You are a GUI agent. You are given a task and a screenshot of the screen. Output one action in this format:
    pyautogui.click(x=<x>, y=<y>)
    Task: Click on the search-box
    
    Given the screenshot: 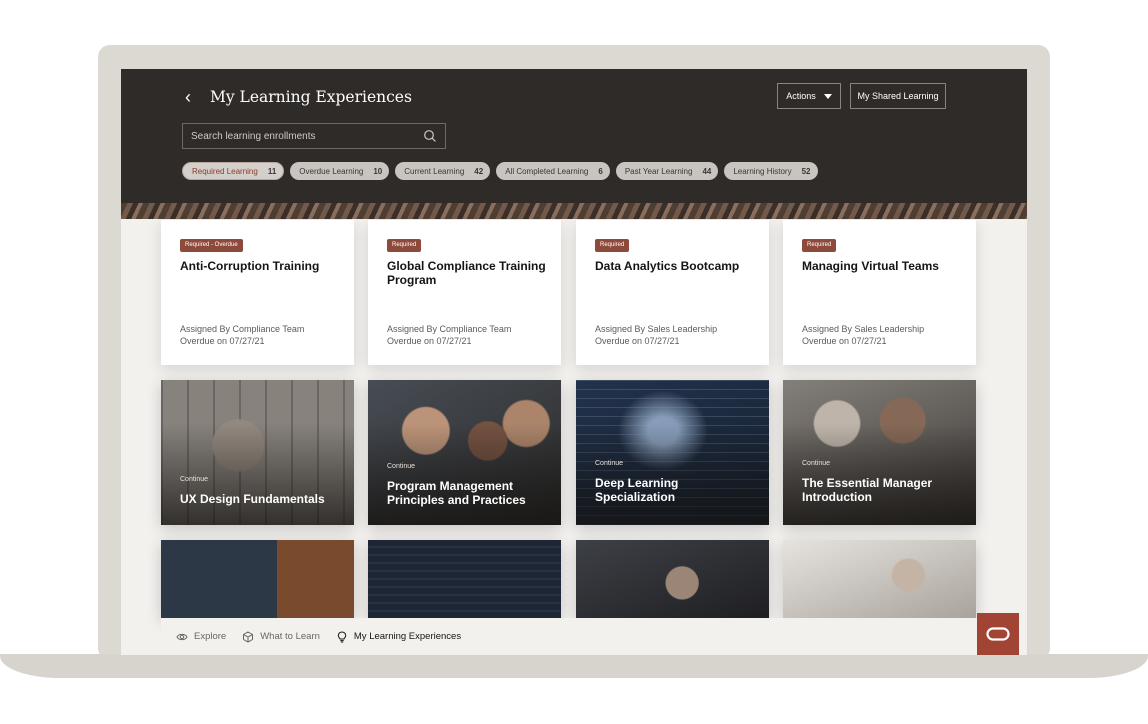 What is the action you would take?
    pyautogui.click(x=314, y=136)
    